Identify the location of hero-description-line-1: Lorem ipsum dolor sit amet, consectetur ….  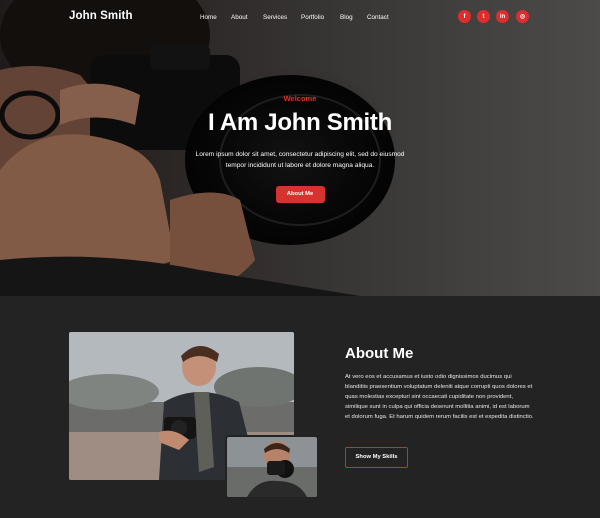
(300, 154).